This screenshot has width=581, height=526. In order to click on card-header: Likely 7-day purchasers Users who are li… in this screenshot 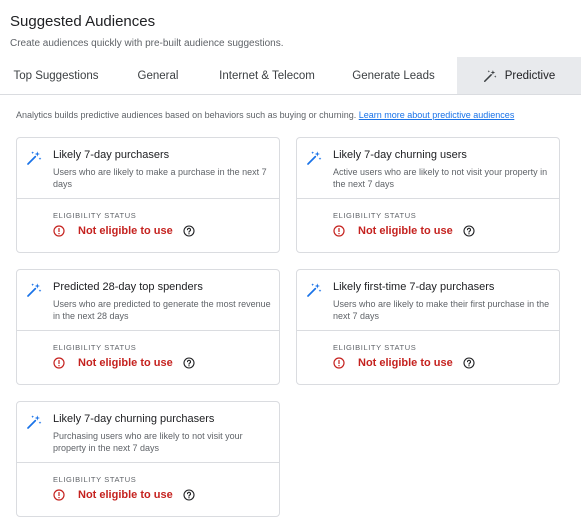, I will do `click(148, 168)`.